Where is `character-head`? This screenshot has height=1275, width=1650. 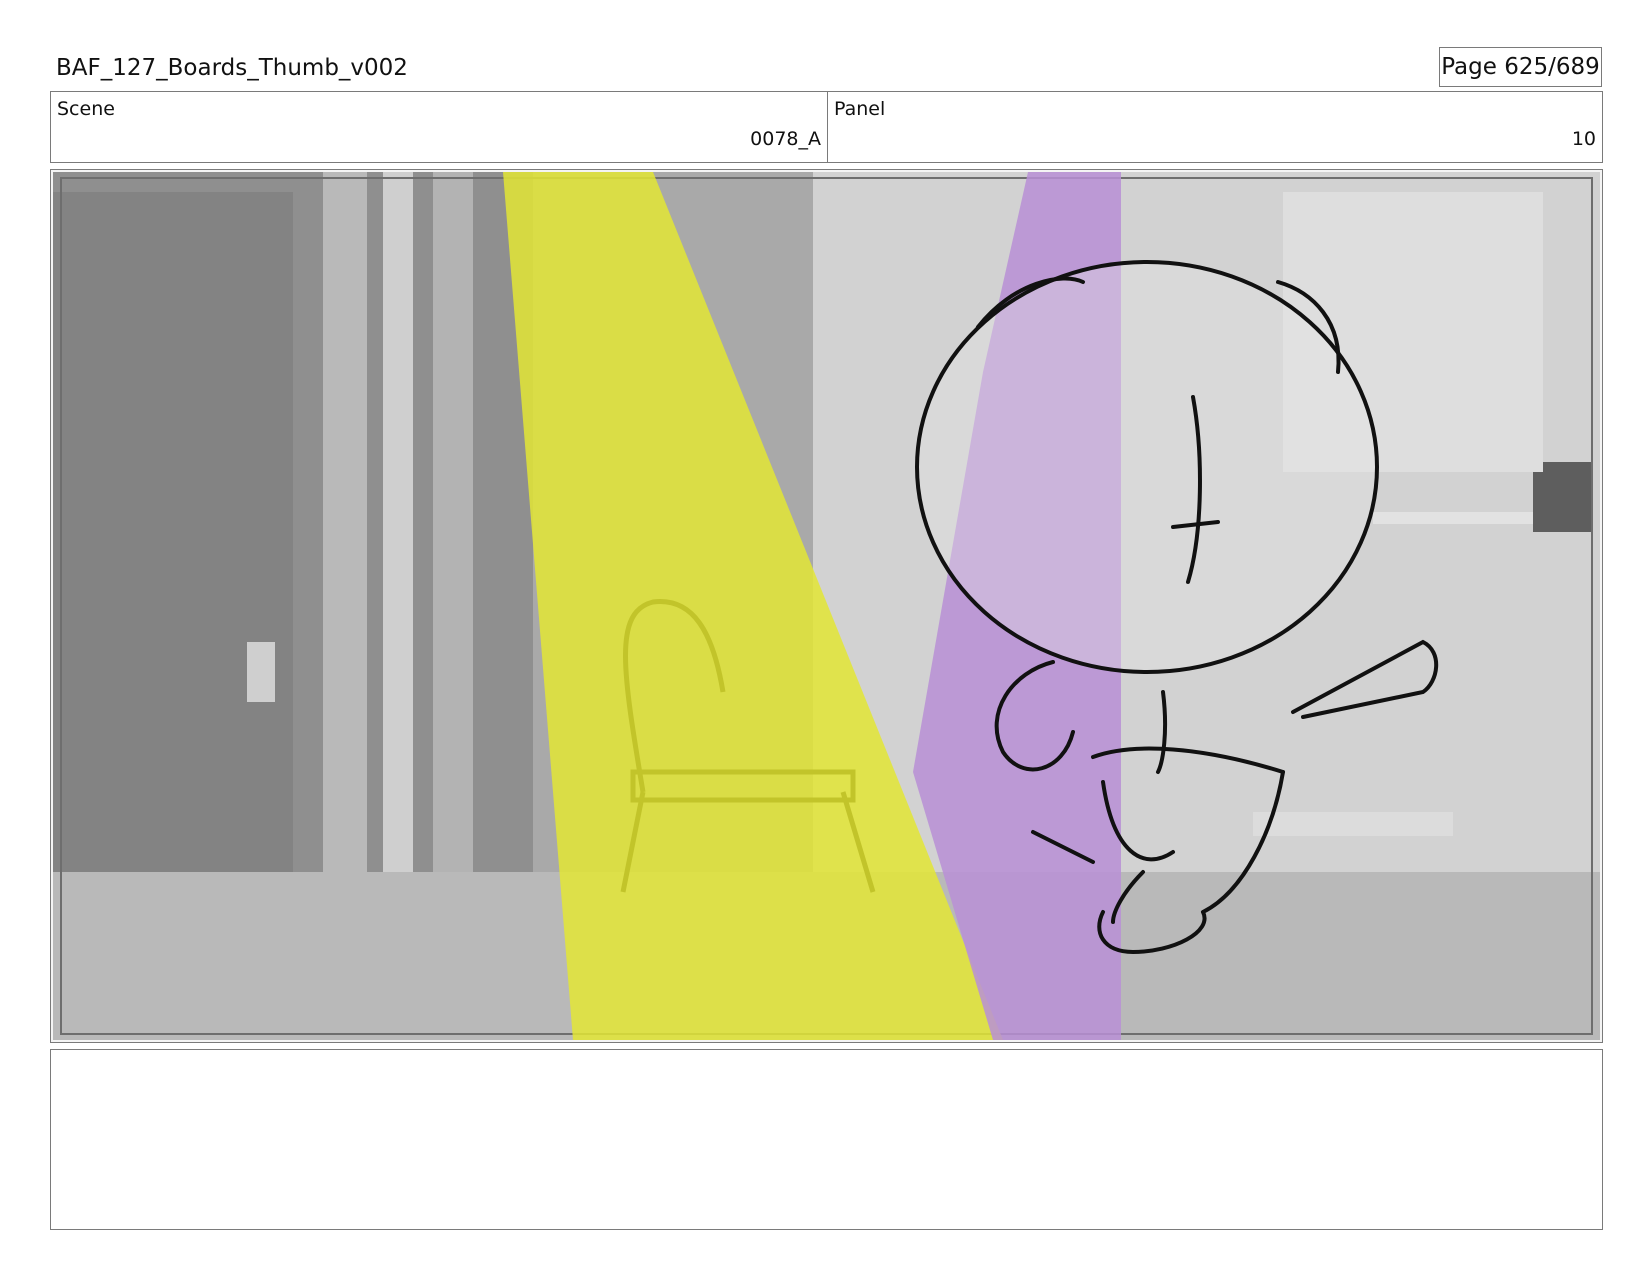 character-head is located at coordinates (1147, 467).